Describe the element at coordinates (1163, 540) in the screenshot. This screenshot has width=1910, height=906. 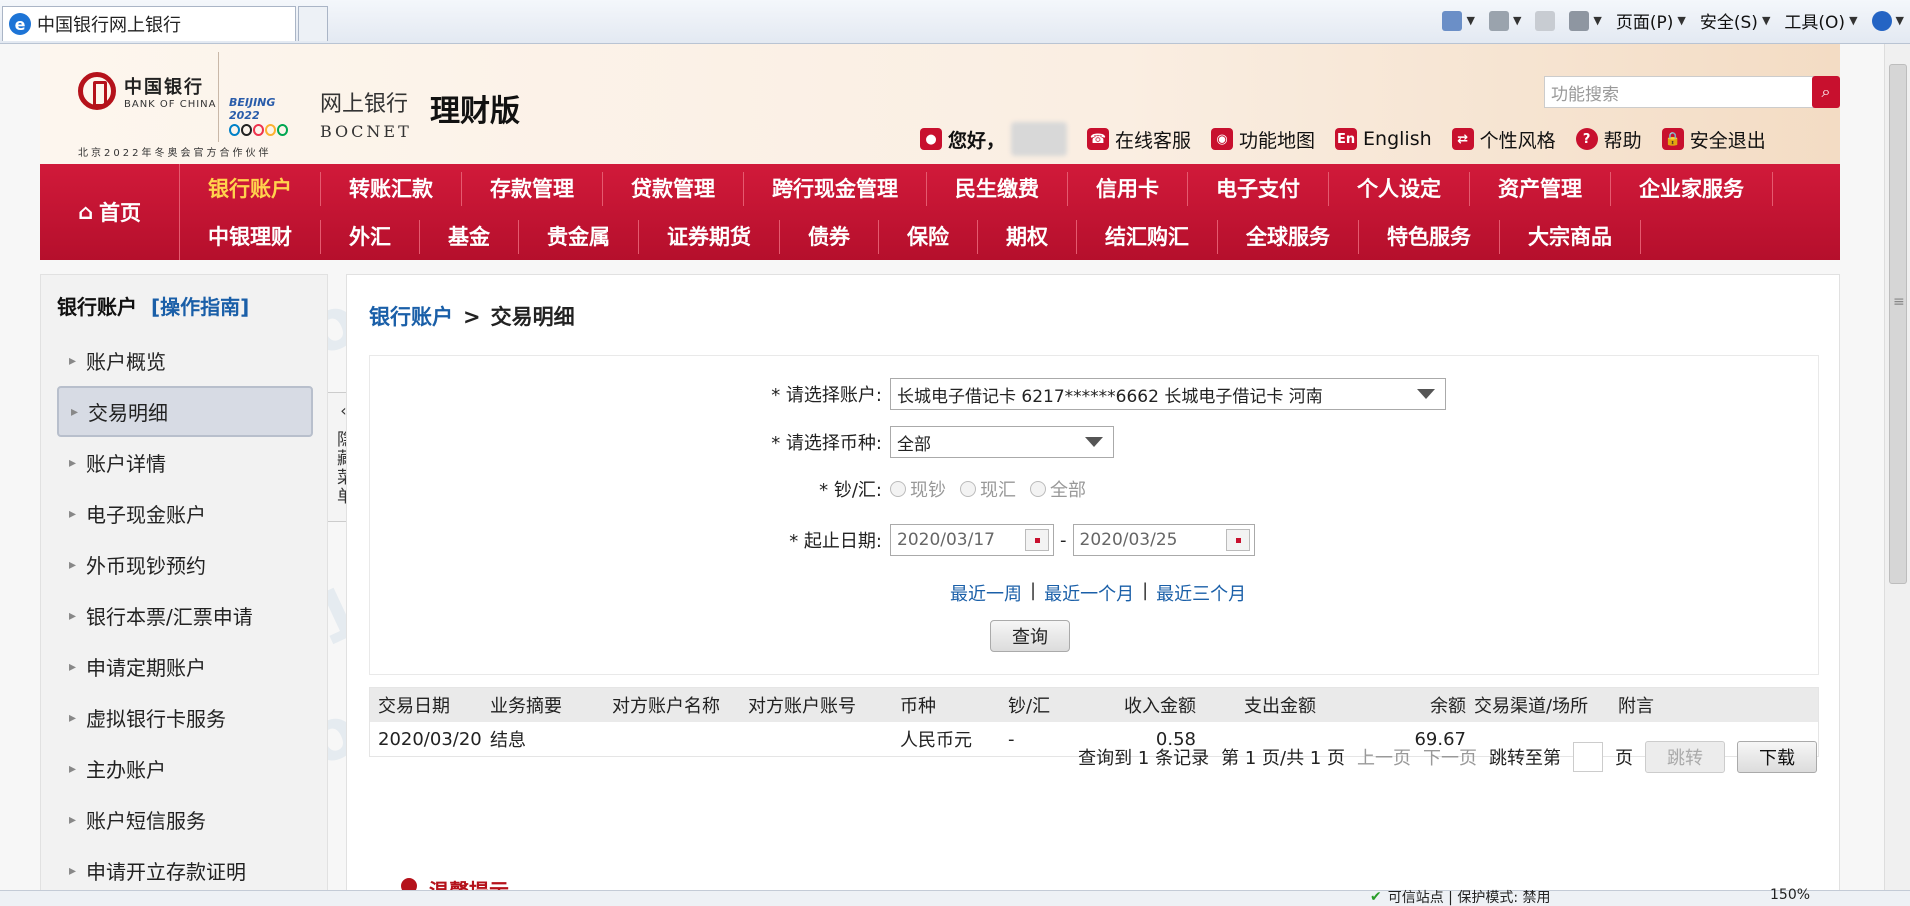
I see `date-to-input: 2020/03/25` at that location.